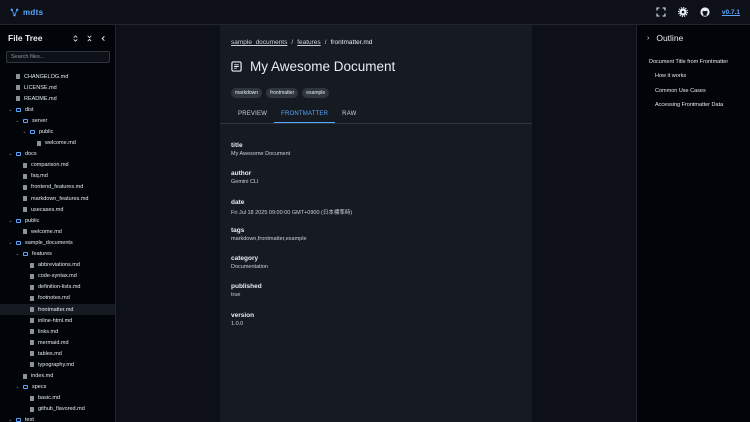 The height and width of the screenshot is (422, 750). I want to click on breadcrumb-features: features, so click(309, 42).